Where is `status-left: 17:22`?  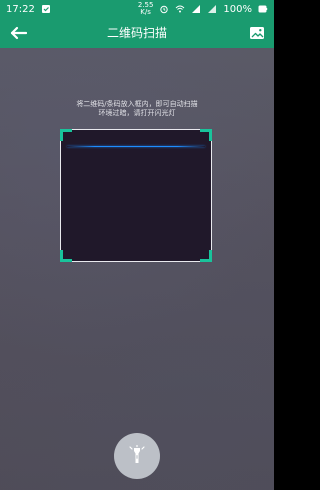 status-left: 17:22 is located at coordinates (28, 9).